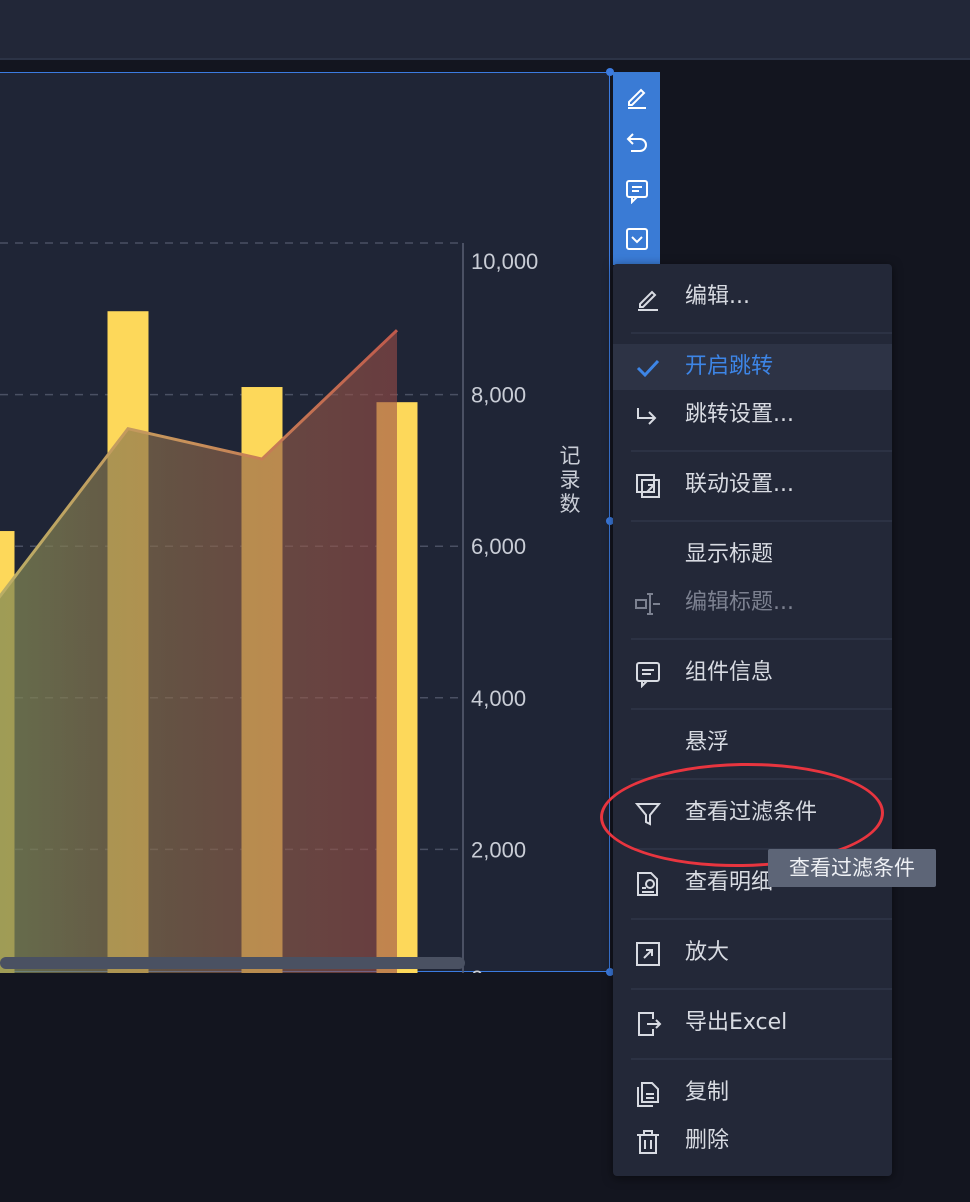 The width and height of the screenshot is (970, 1202). I want to click on copy-icon, so click(648, 1094).